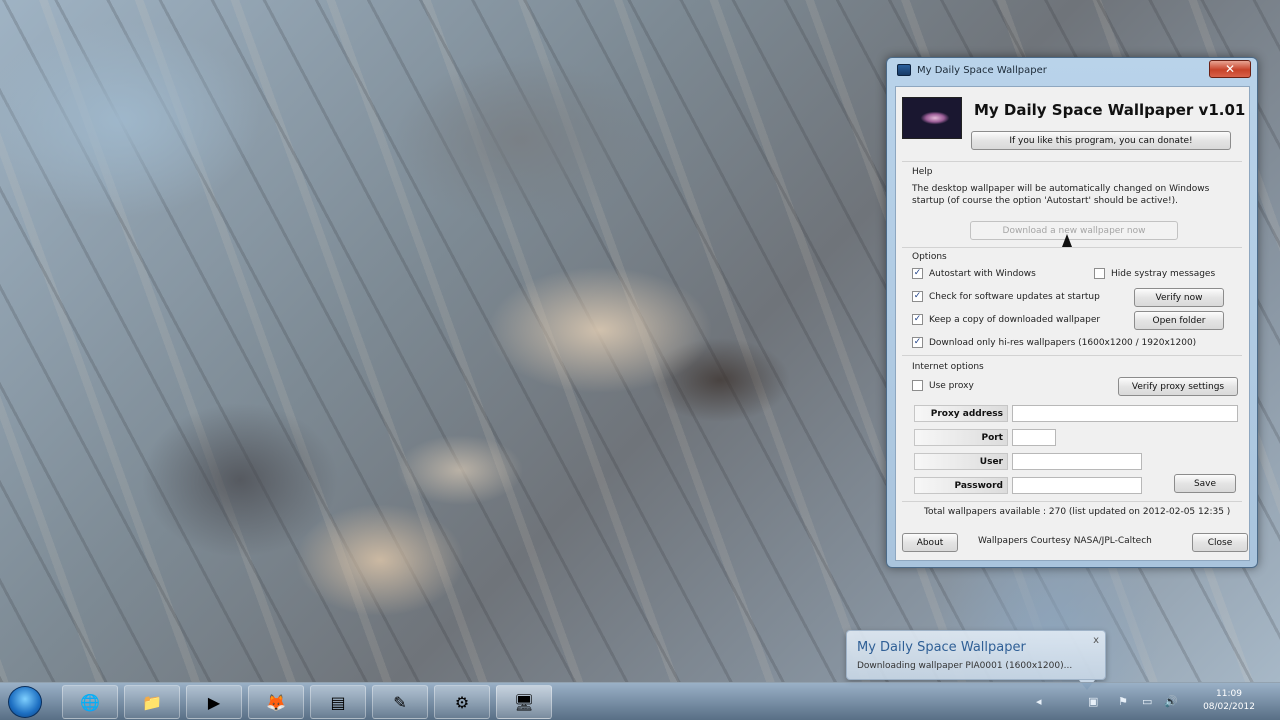  What do you see at coordinates (1229, 694) in the screenshot?
I see `clock-time: 11:09` at bounding box center [1229, 694].